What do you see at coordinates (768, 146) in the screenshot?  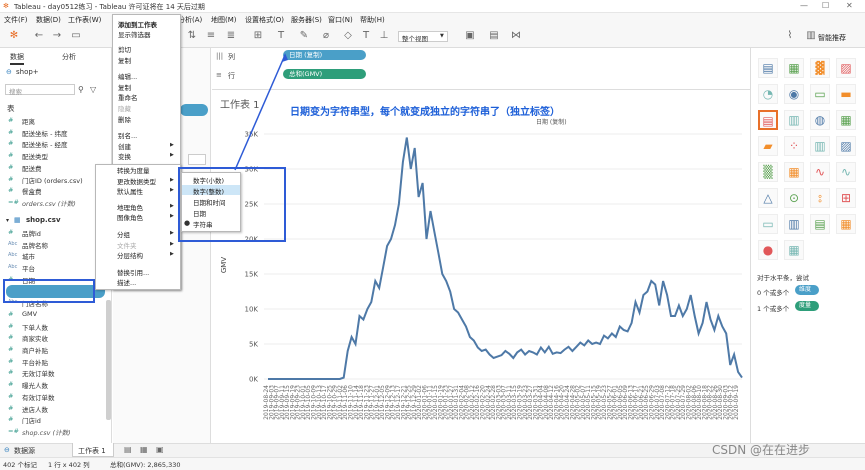 I see `chart-type-thumbnail: ▰` at bounding box center [768, 146].